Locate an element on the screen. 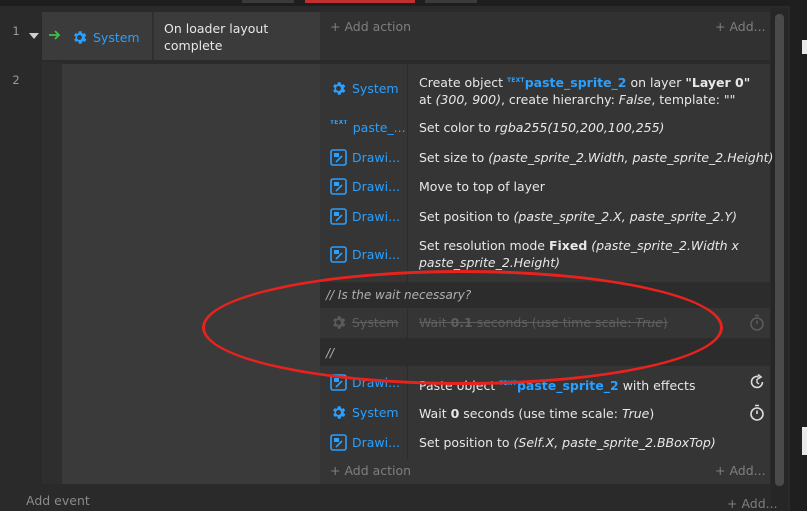  comment-row: // is located at coordinates (545, 352).